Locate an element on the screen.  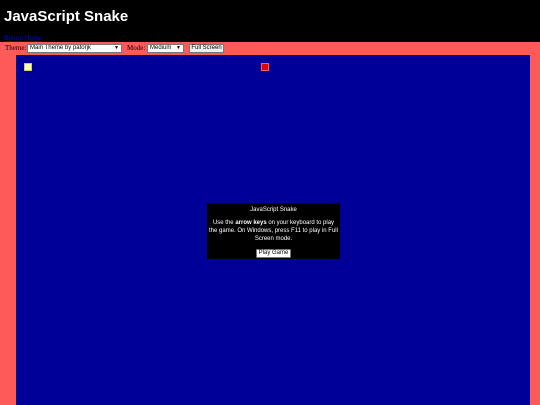
instructions-text-start: Use the is located at coordinates (224, 223).